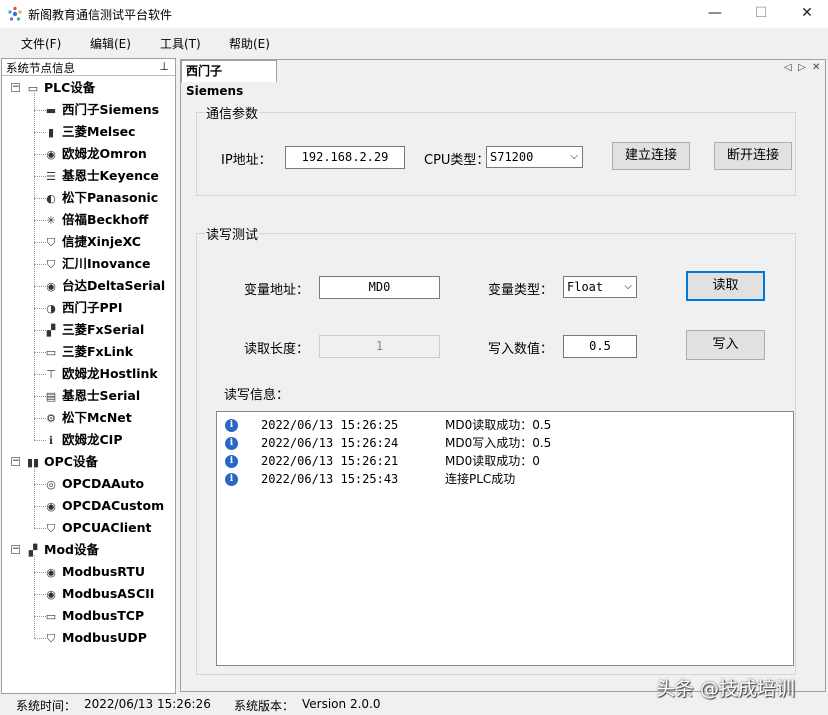  I want to click on tree-group-0: ▭ PLC设备, so click(61, 88).